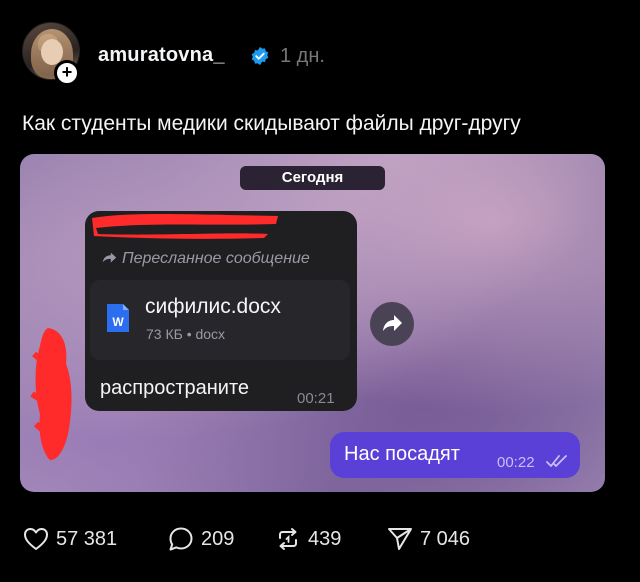 This screenshot has width=640, height=582. What do you see at coordinates (400, 539) in the screenshot?
I see `paper-plane-icon` at bounding box center [400, 539].